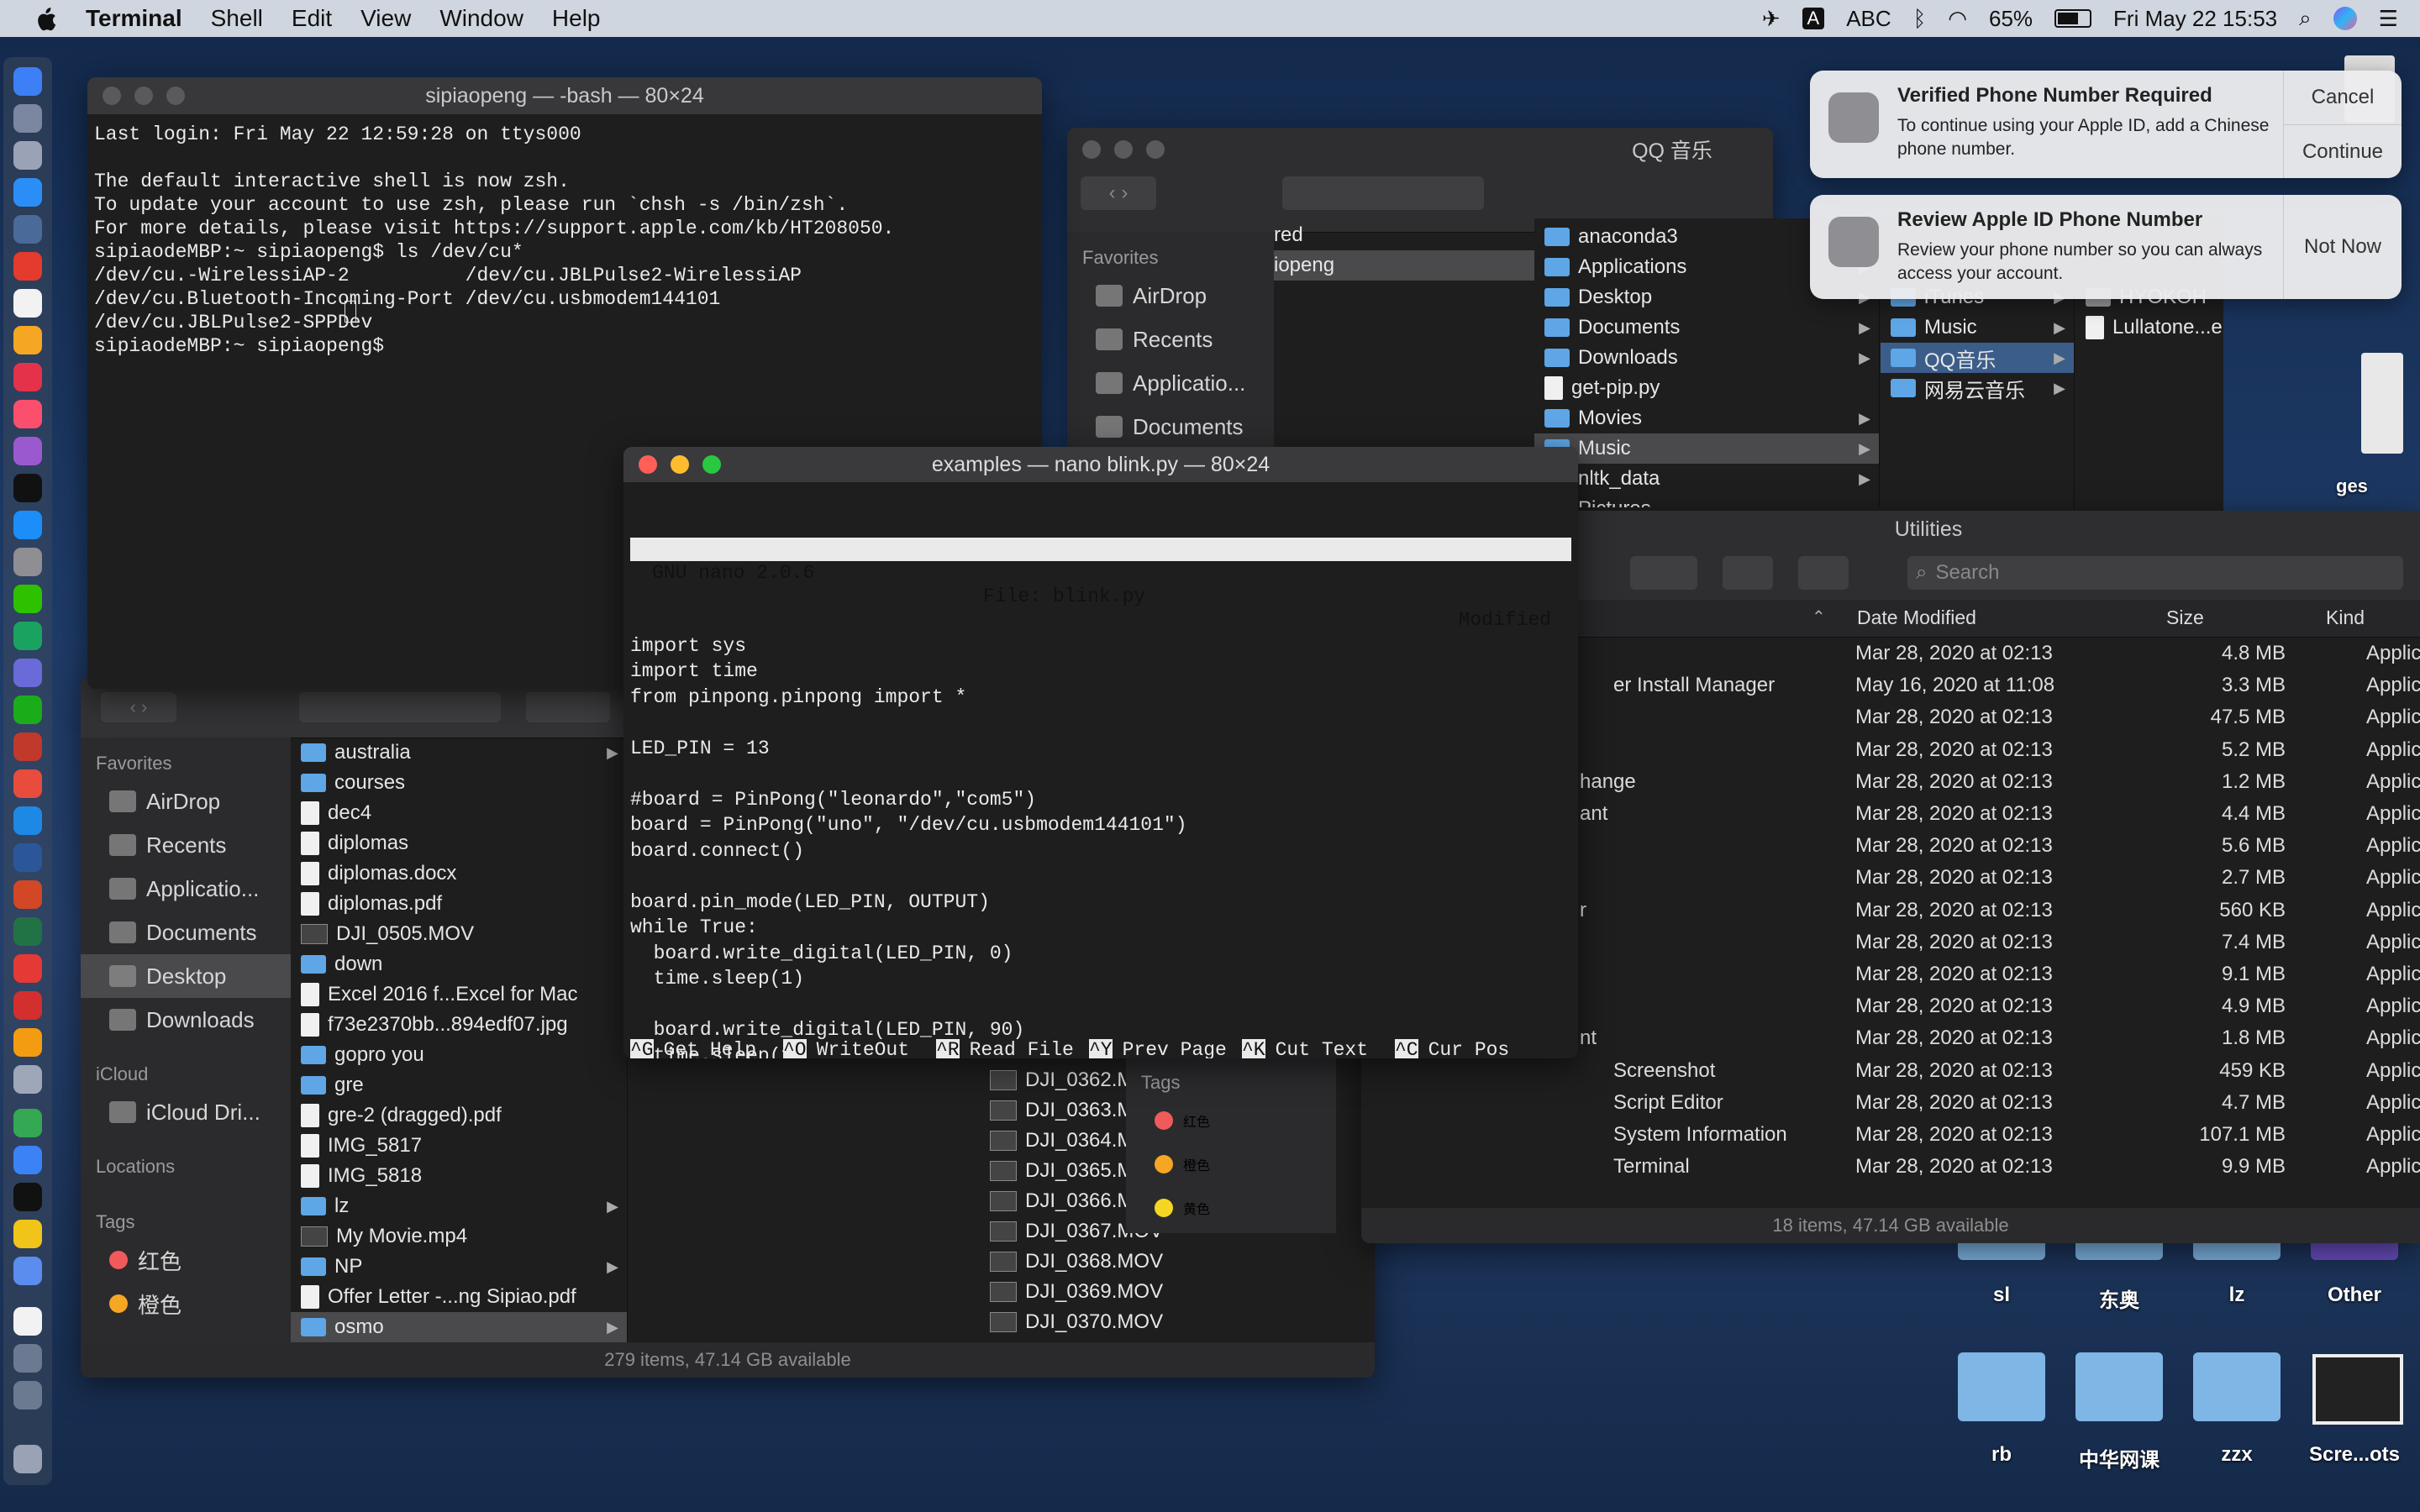  What do you see at coordinates (1231, 1164) in the screenshot?
I see `tag-orange: 橙色` at bounding box center [1231, 1164].